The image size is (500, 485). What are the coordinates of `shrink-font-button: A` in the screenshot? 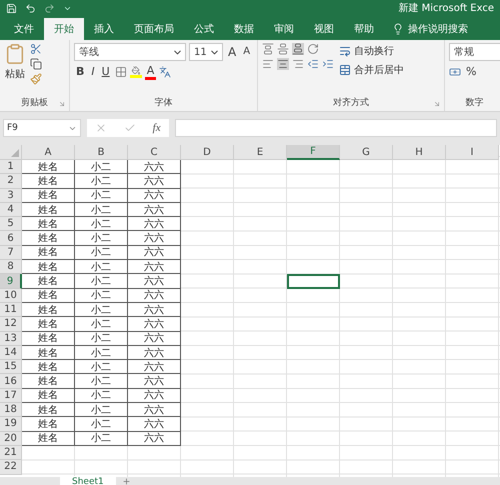 It's located at (246, 52).